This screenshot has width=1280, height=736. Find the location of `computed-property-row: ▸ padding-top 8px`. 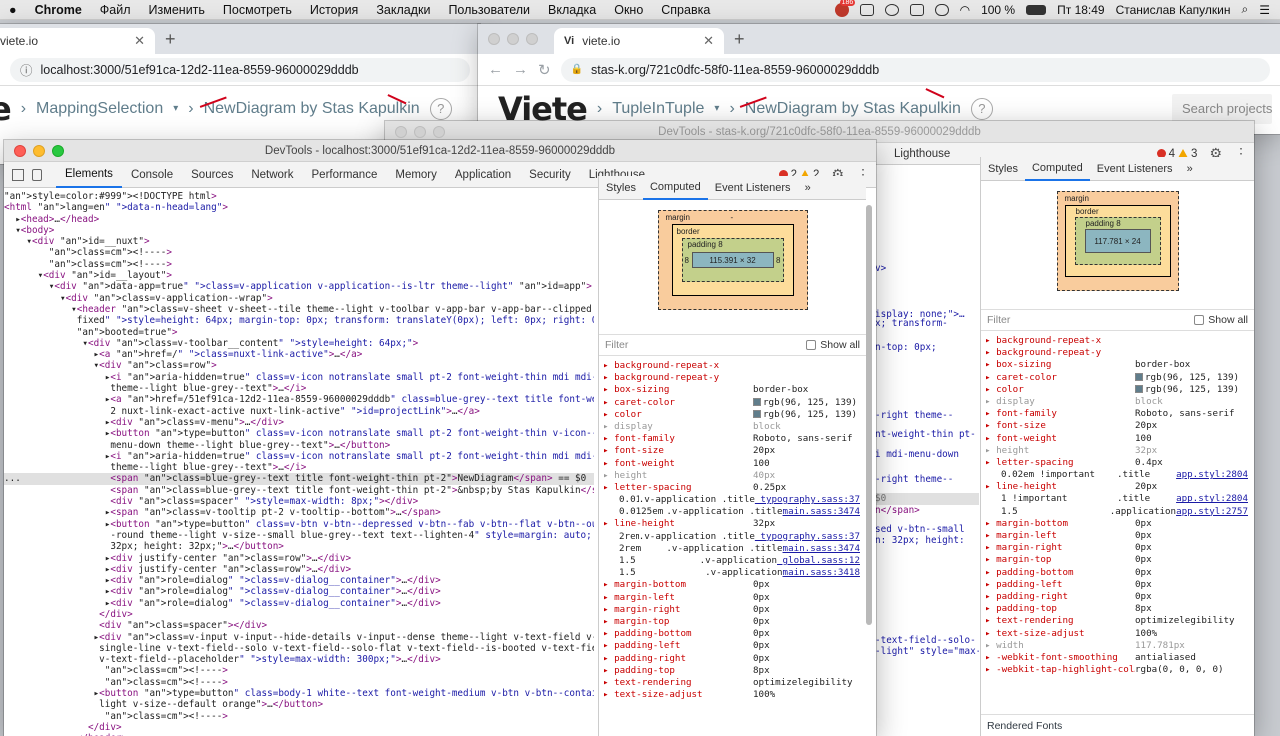

computed-property-row: ▸ padding-top 8px is located at coordinates (732, 671).